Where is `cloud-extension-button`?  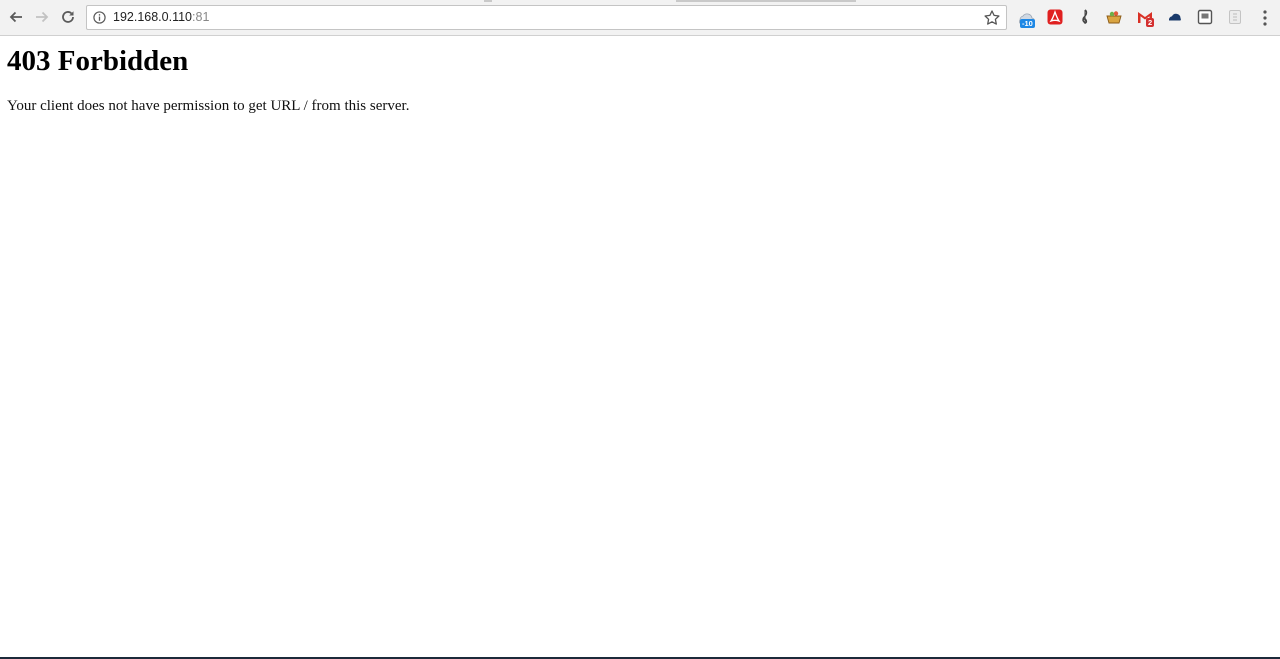 cloud-extension-button is located at coordinates (1175, 17).